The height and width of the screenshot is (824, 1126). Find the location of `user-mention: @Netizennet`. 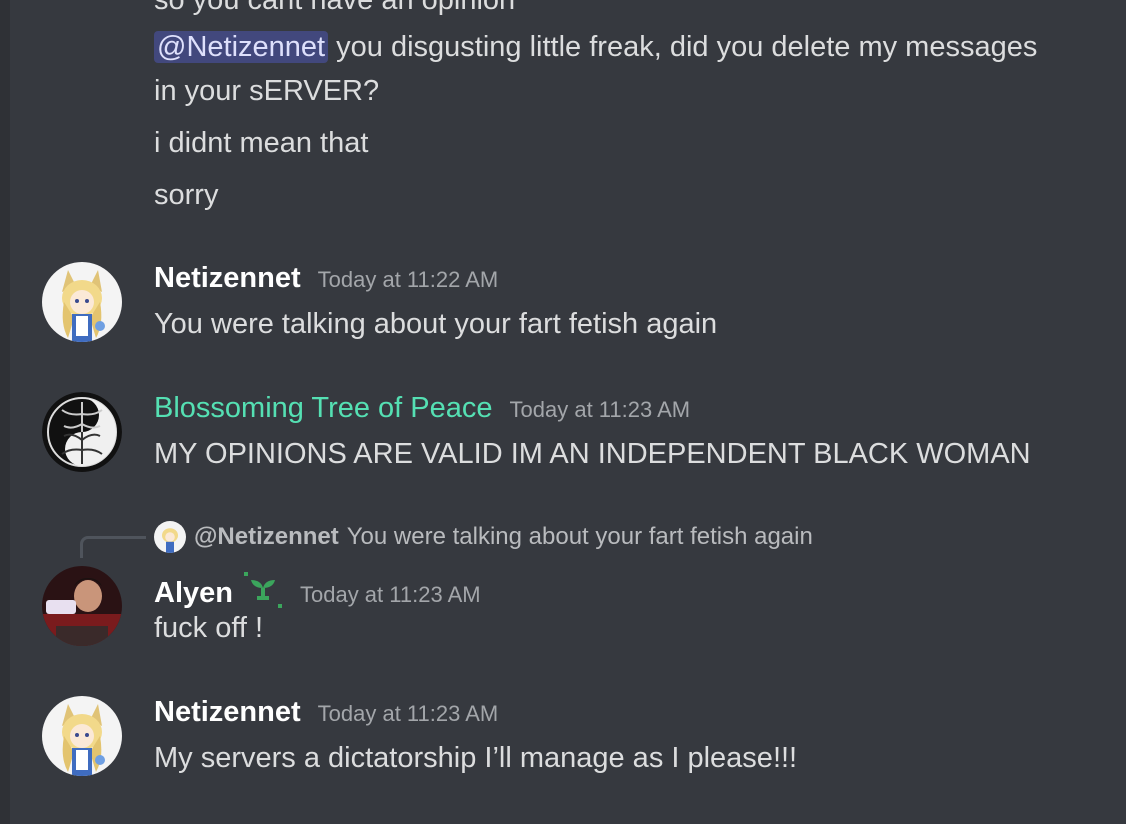

user-mention: @Netizennet is located at coordinates (241, 47).